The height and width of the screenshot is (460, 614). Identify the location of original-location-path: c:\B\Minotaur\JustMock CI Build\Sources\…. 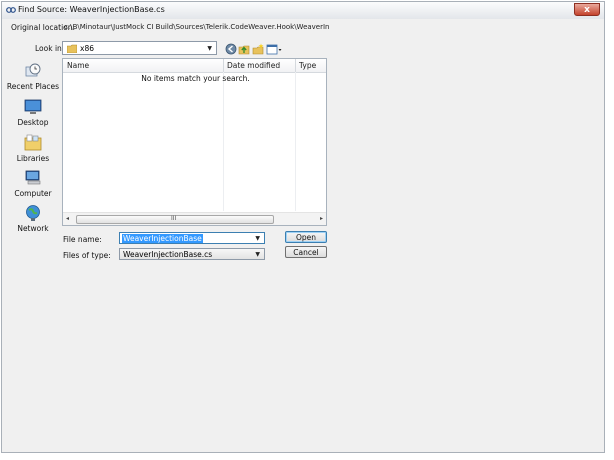
(196, 27).